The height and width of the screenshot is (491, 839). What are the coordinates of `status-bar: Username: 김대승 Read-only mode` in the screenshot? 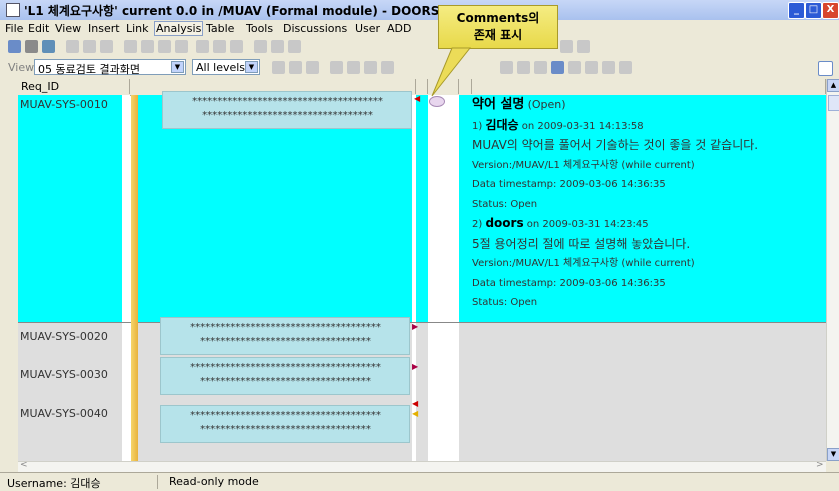 It's located at (419, 481).